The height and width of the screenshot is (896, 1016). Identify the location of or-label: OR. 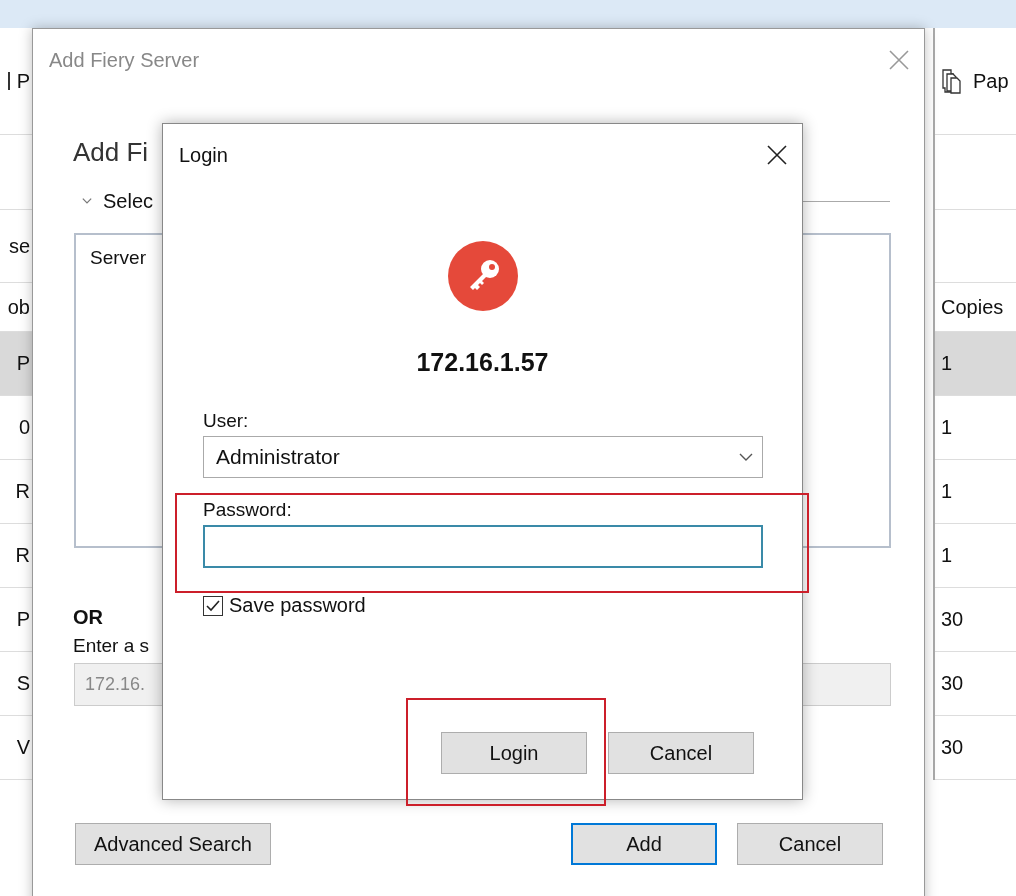
(88, 617).